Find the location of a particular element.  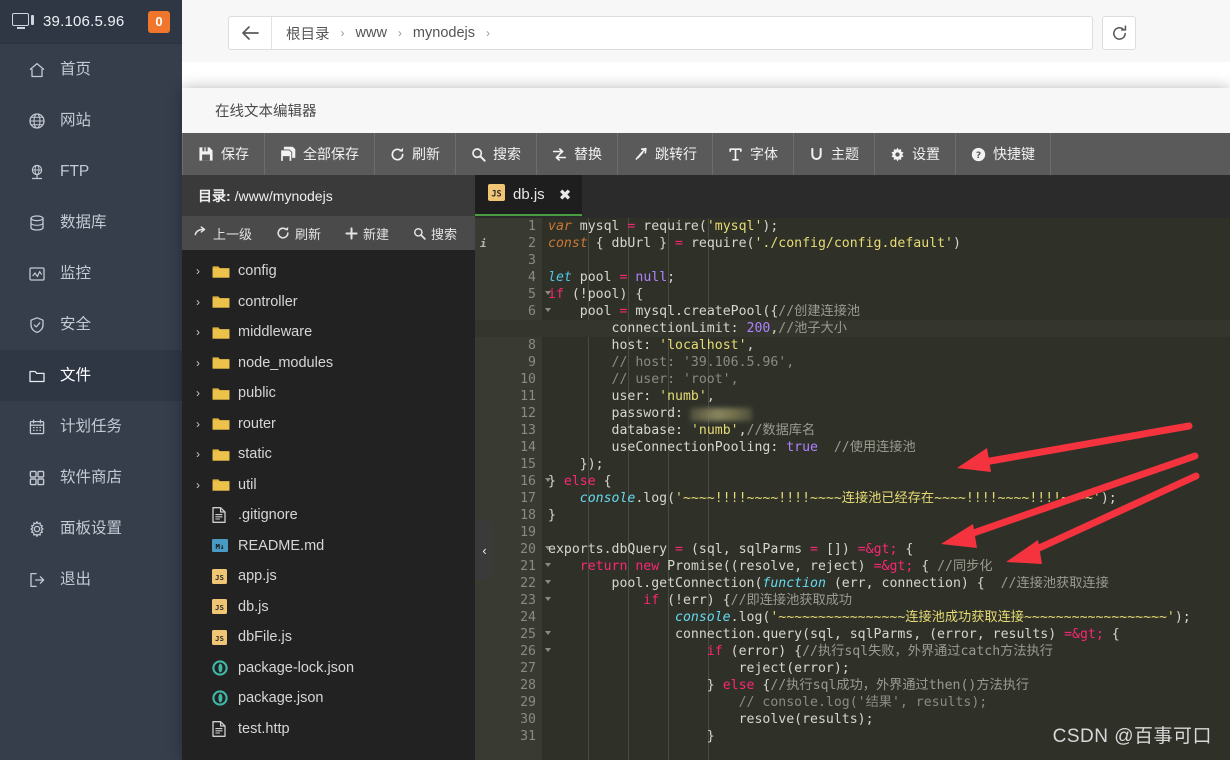

tree-item: › public is located at coordinates (328, 393).